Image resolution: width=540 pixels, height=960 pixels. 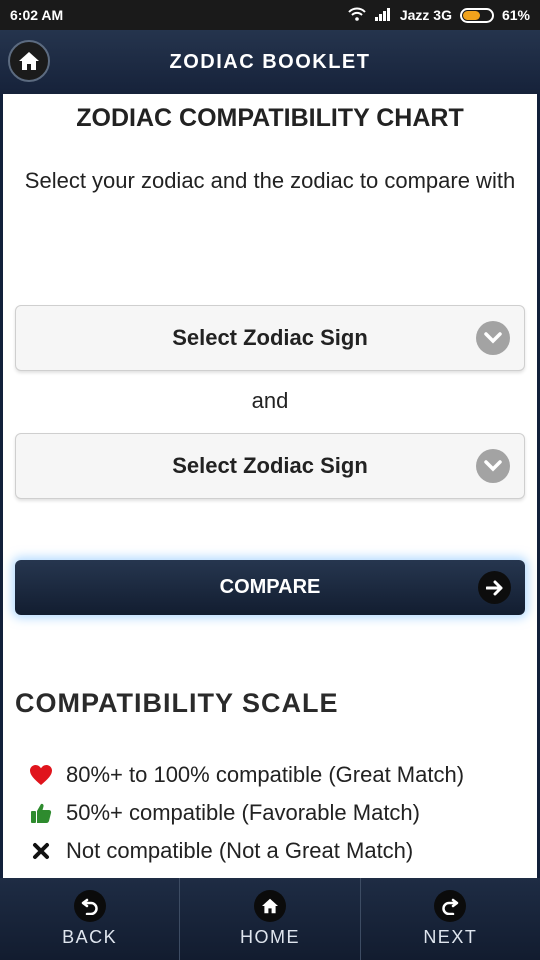 What do you see at coordinates (494, 587) in the screenshot?
I see `arrow-right-icon` at bounding box center [494, 587].